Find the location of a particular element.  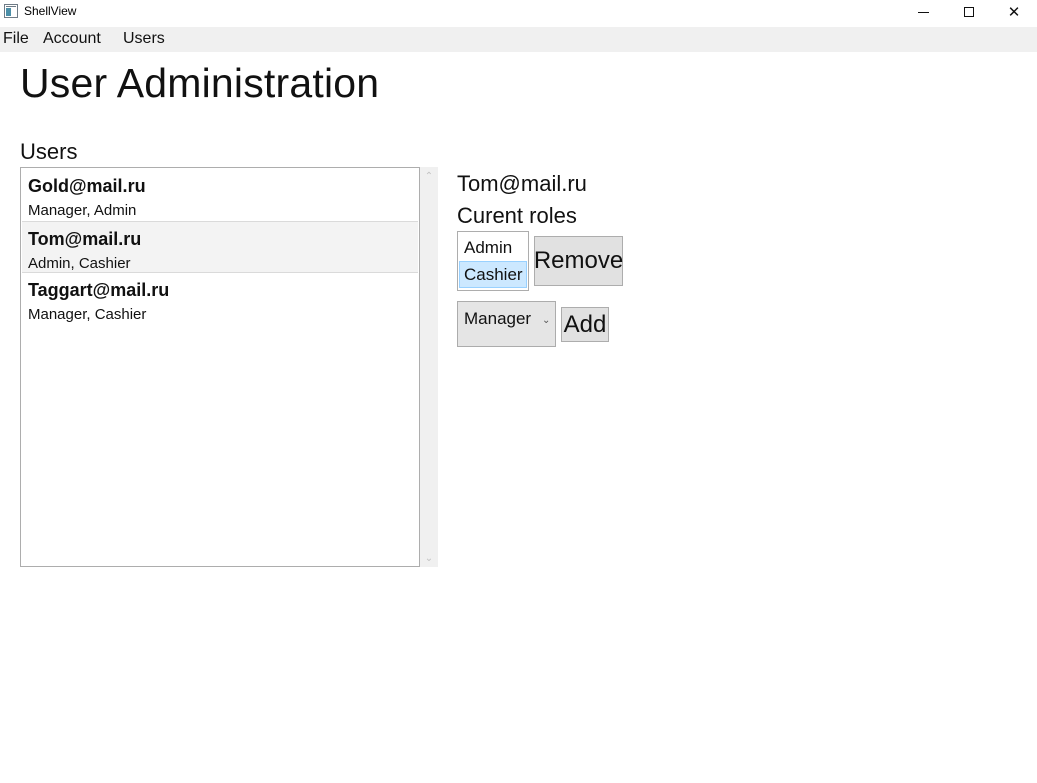

maximize-icon is located at coordinates (969, 12).